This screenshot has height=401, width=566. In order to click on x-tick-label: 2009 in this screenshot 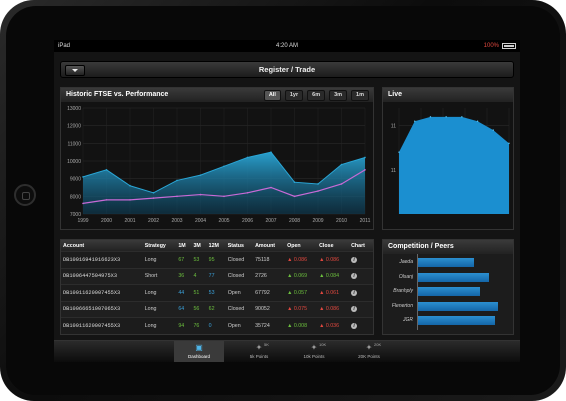, I will do `click(317, 221)`.